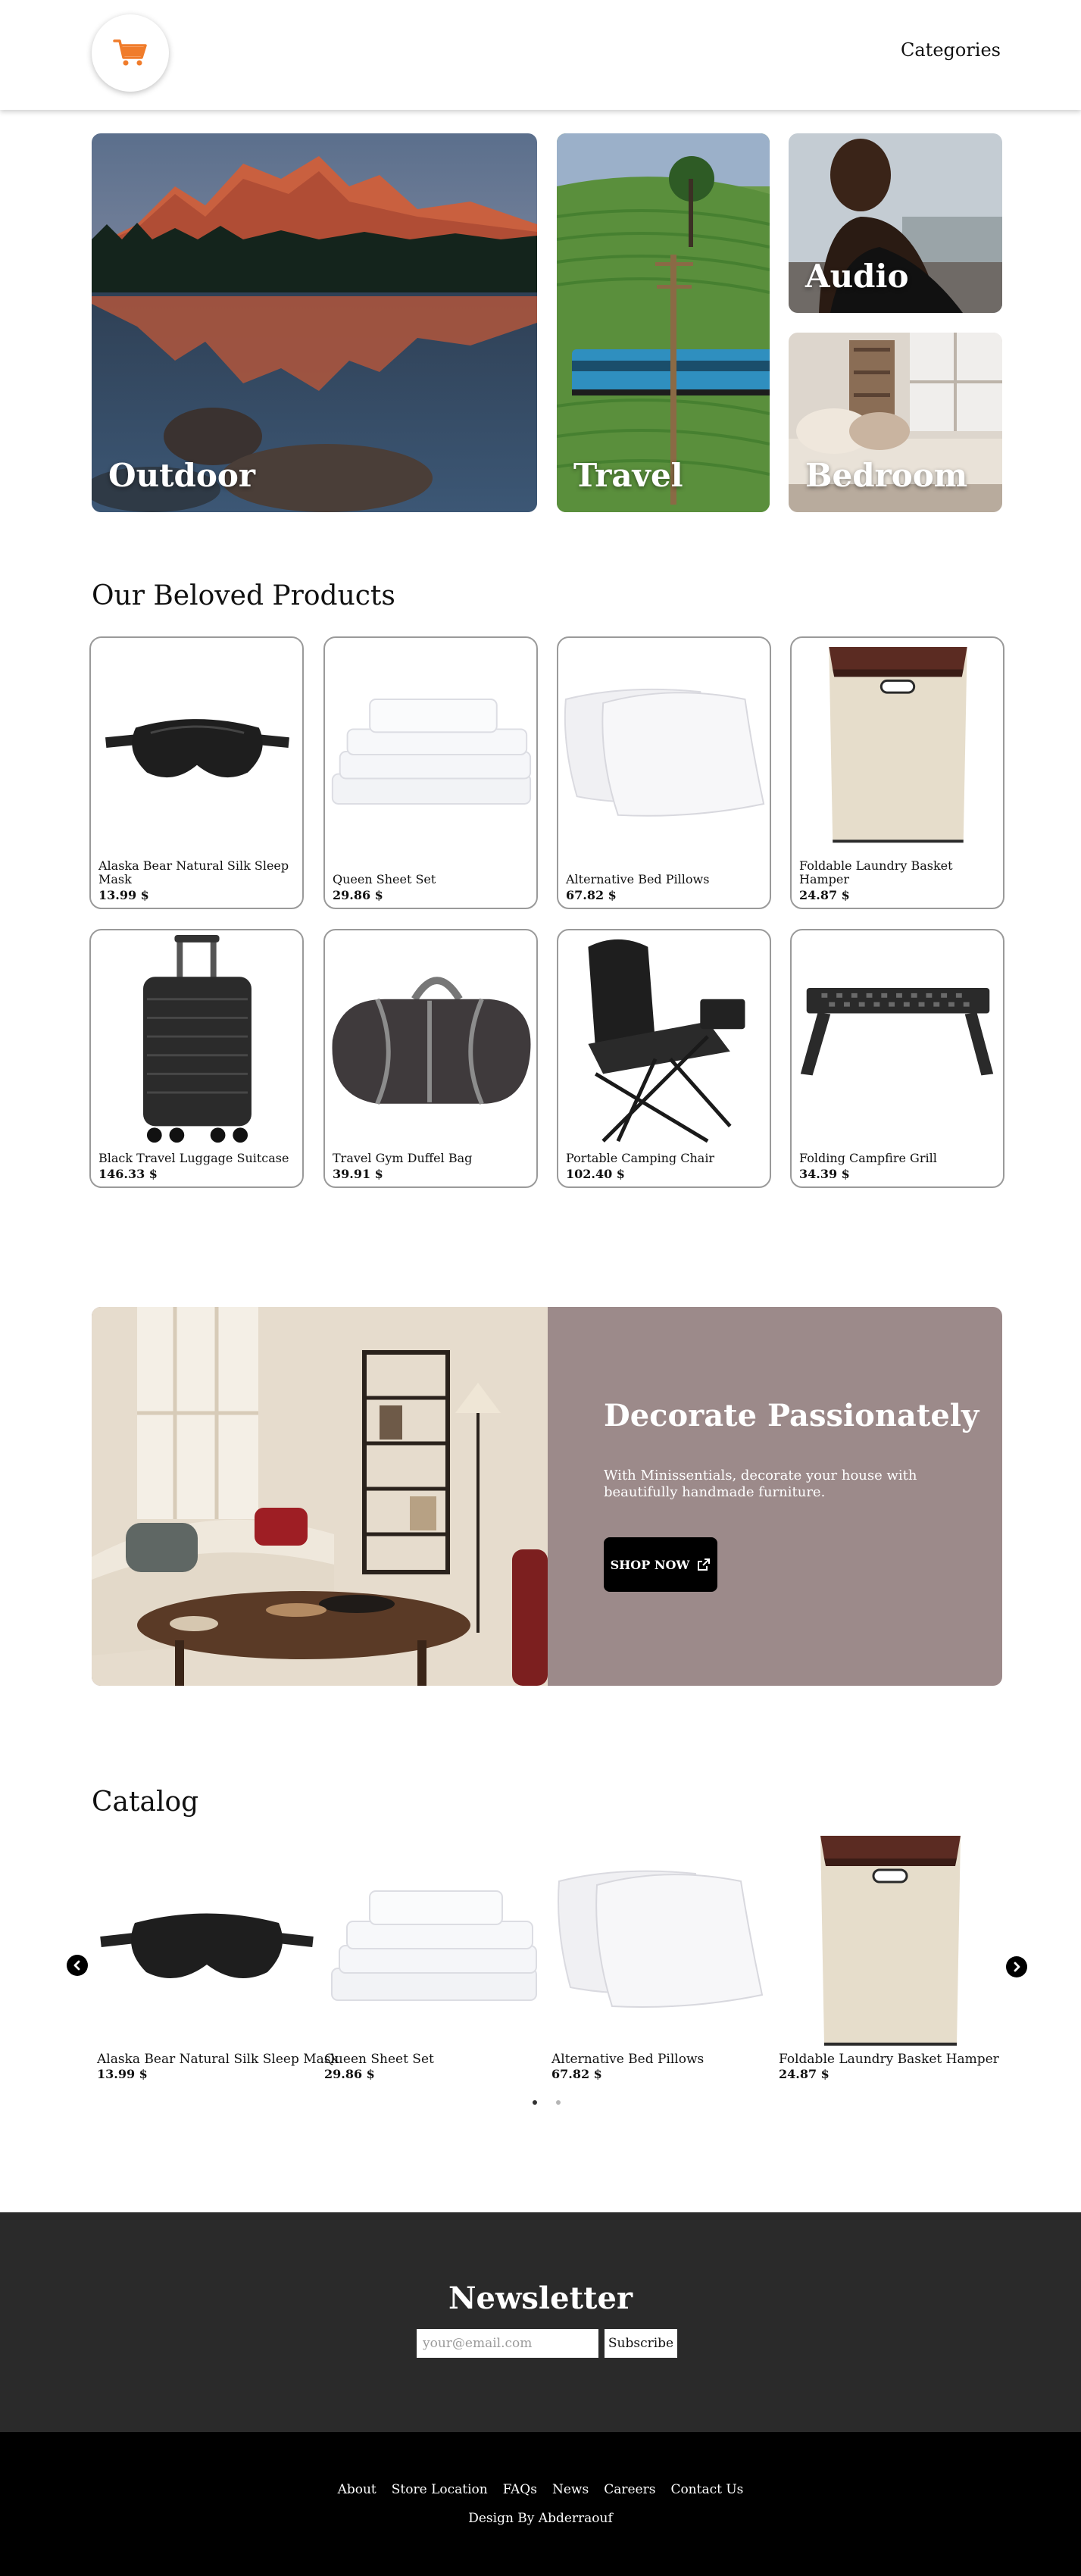 This screenshot has height=2576, width=1081. What do you see at coordinates (895, 223) in the screenshot?
I see `hero-tile-audio: Audio` at bounding box center [895, 223].